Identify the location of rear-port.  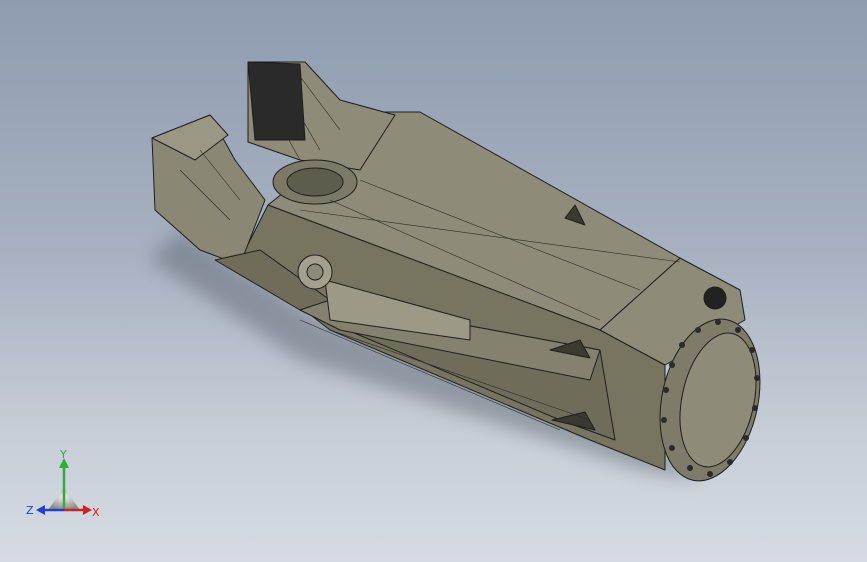
(715, 298).